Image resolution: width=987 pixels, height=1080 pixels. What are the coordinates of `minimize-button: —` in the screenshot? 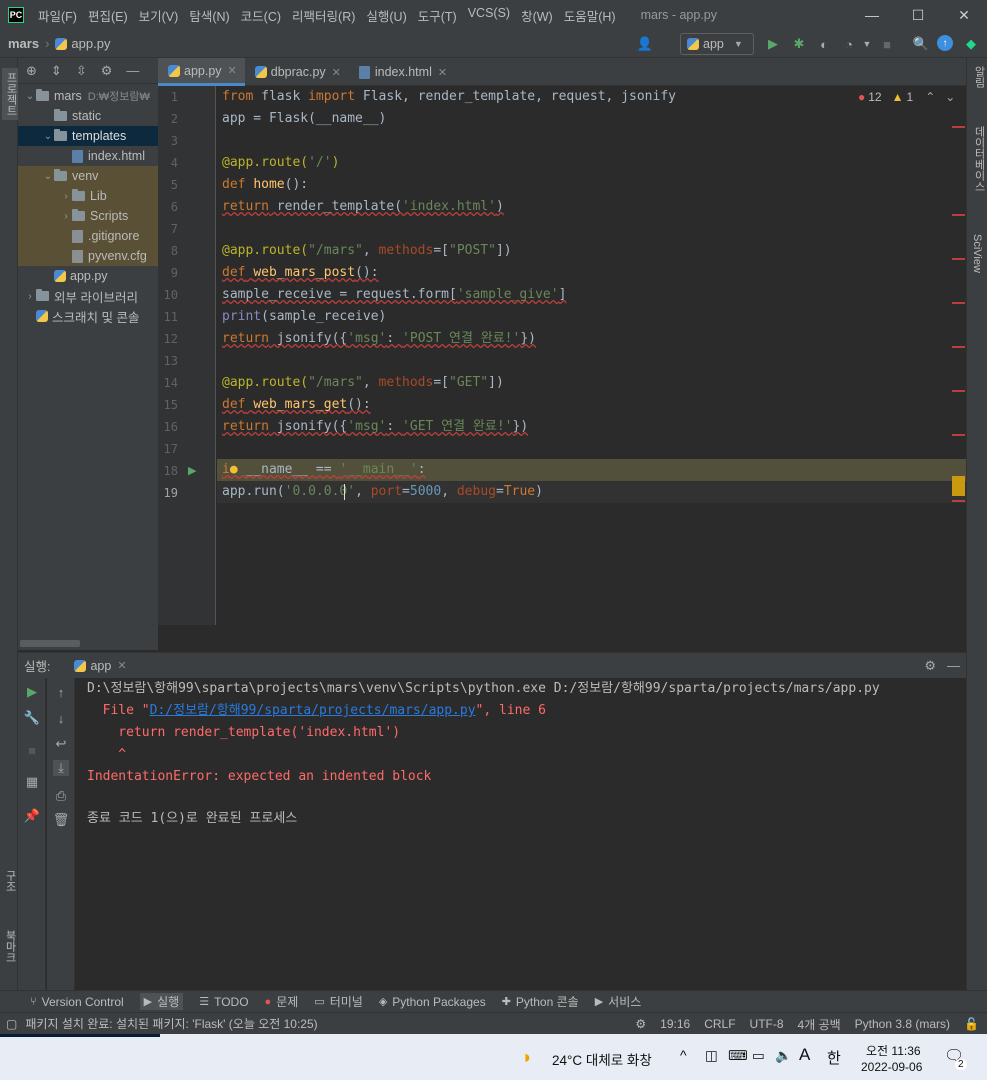 It's located at (872, 15).